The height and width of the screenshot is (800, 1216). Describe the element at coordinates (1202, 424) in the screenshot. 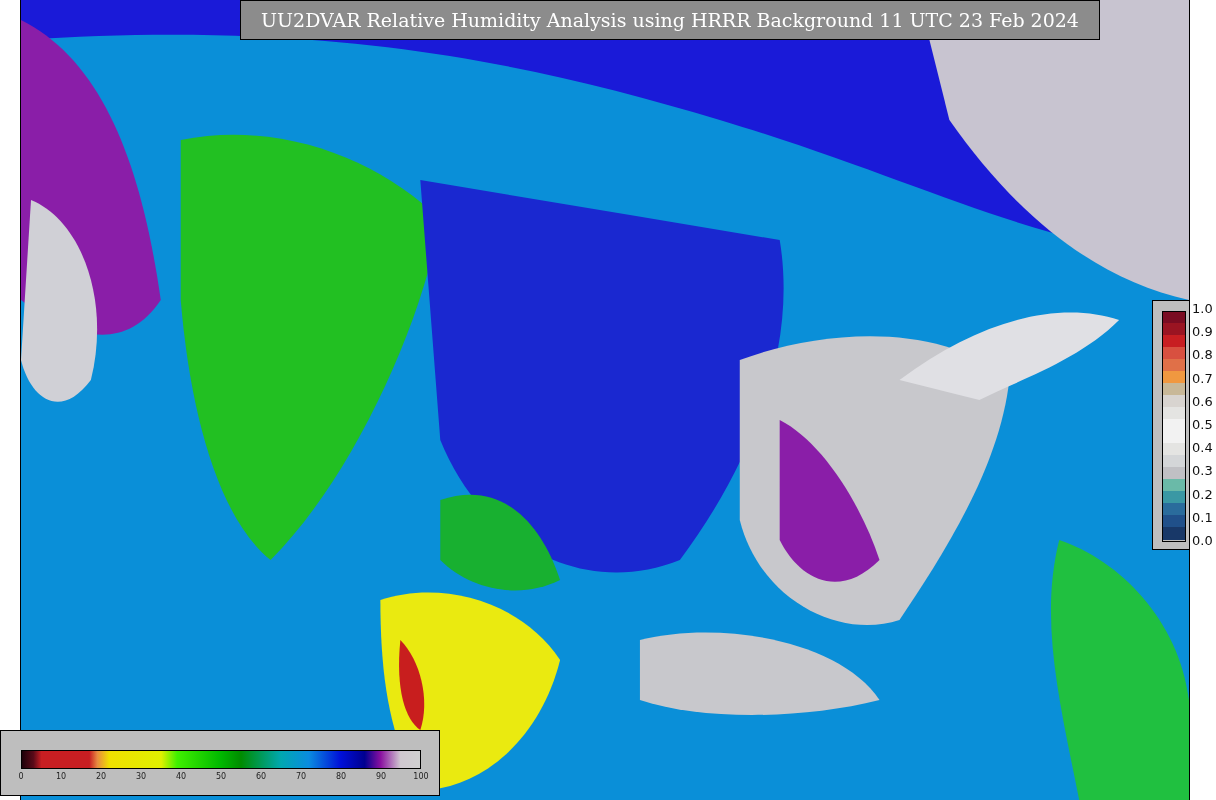

I see `scale-label: 0.5` at that location.